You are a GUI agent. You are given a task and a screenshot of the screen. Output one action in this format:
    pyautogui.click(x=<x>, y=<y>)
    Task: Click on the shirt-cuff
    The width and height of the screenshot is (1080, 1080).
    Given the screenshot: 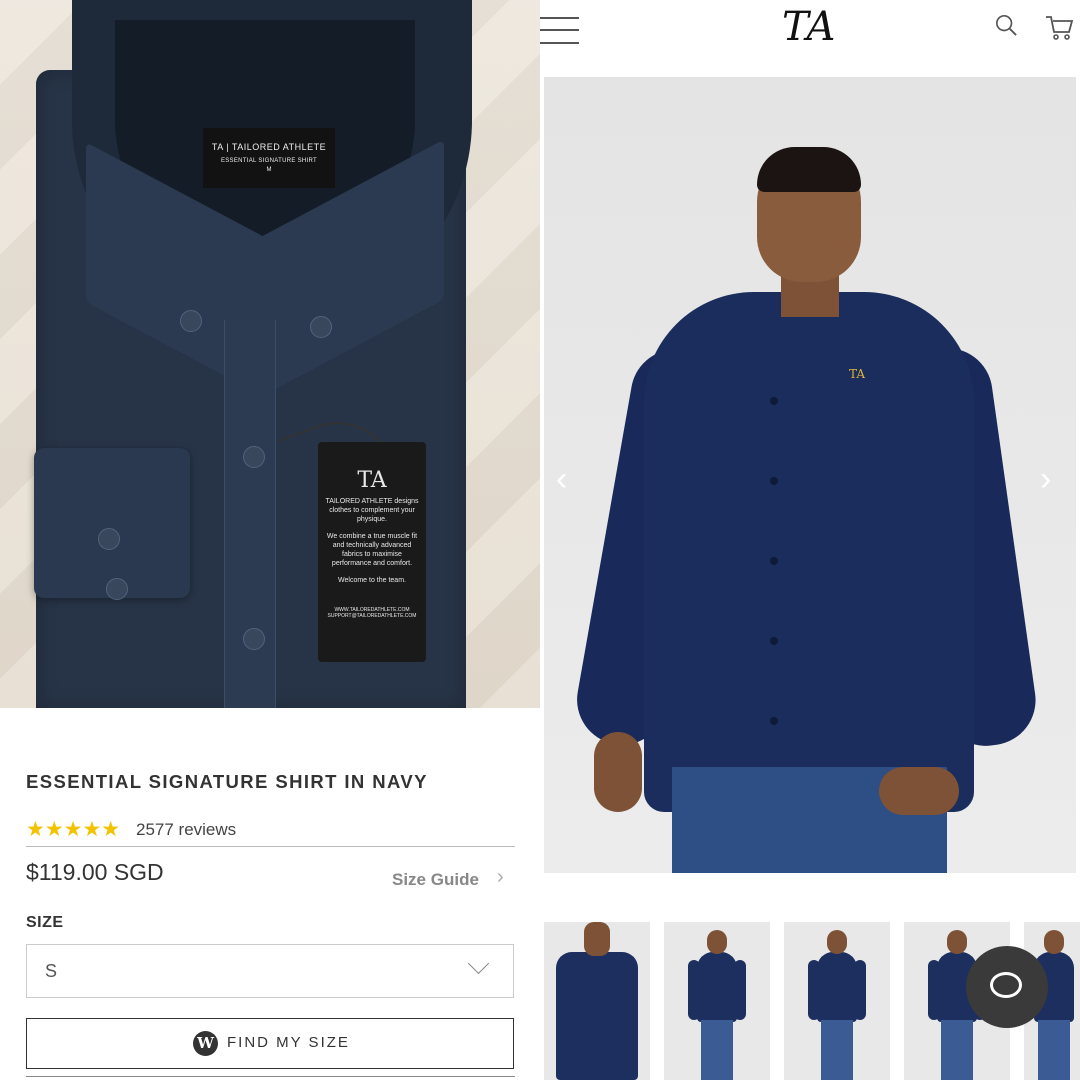 What is the action you would take?
    pyautogui.click(x=112, y=523)
    